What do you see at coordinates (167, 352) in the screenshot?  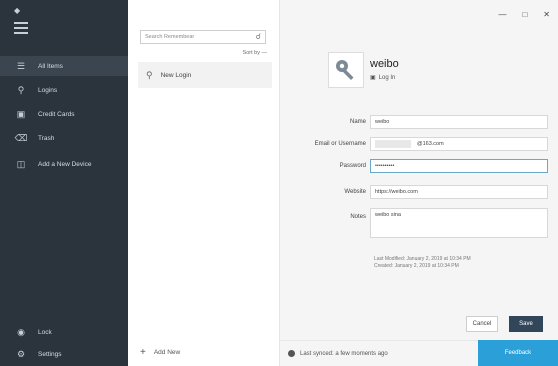 I see `add-new-label: Add New` at bounding box center [167, 352].